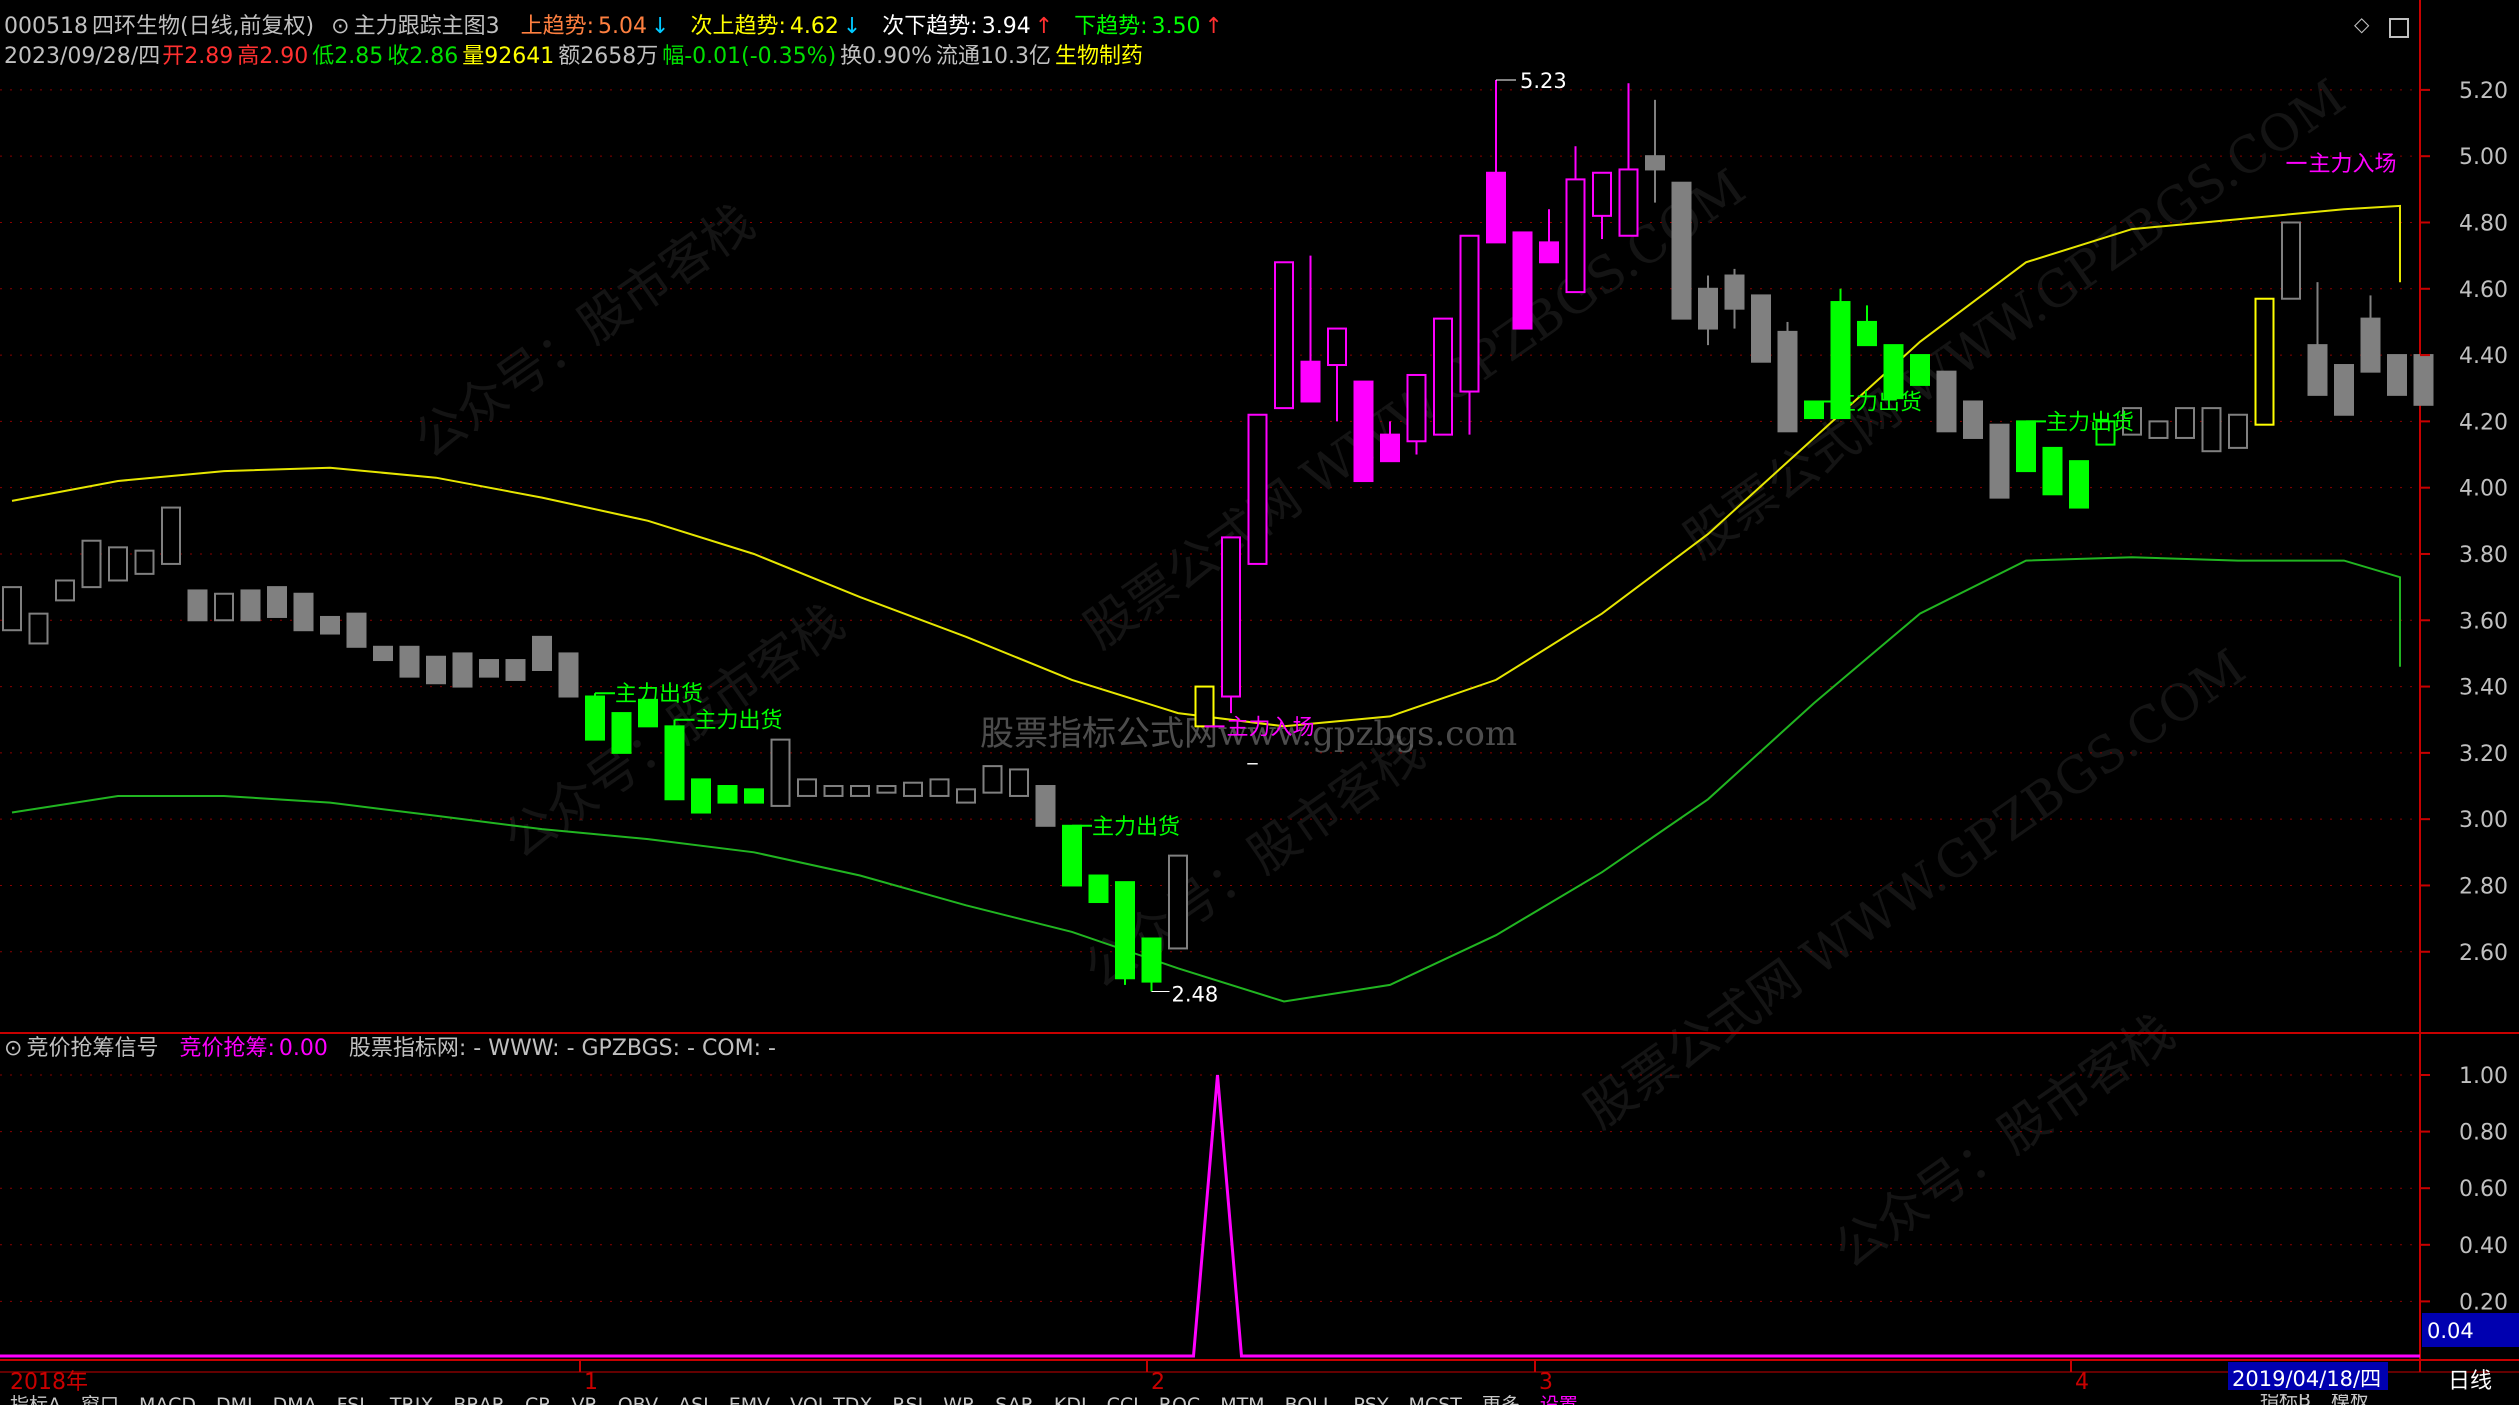 The height and width of the screenshot is (1405, 2519). Describe the element at coordinates (2004, 1141) in the screenshot. I see `watermark-text: 公众号：股市客栈` at that location.